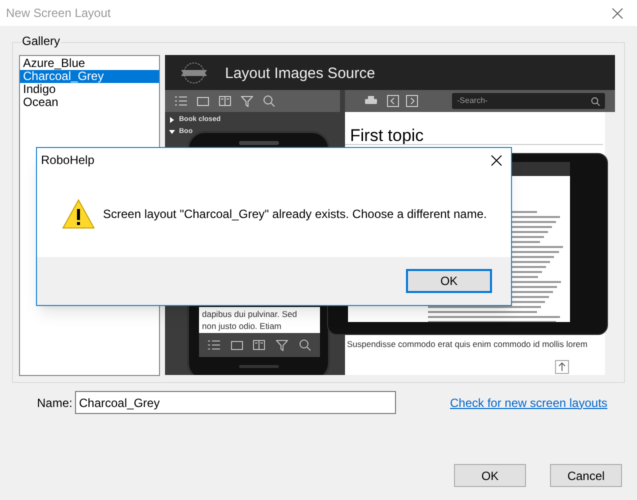 This screenshot has height=500, width=637. I want to click on window-title: New Screen Layout, so click(58, 13).